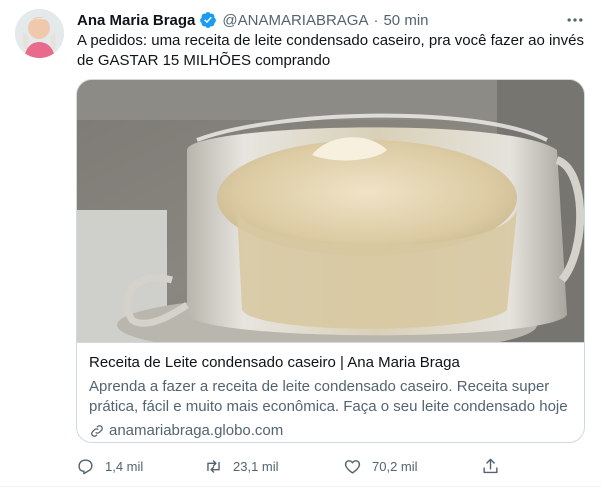 The height and width of the screenshot is (487, 601). What do you see at coordinates (352, 466) in the screenshot?
I see `heart-icon` at bounding box center [352, 466].